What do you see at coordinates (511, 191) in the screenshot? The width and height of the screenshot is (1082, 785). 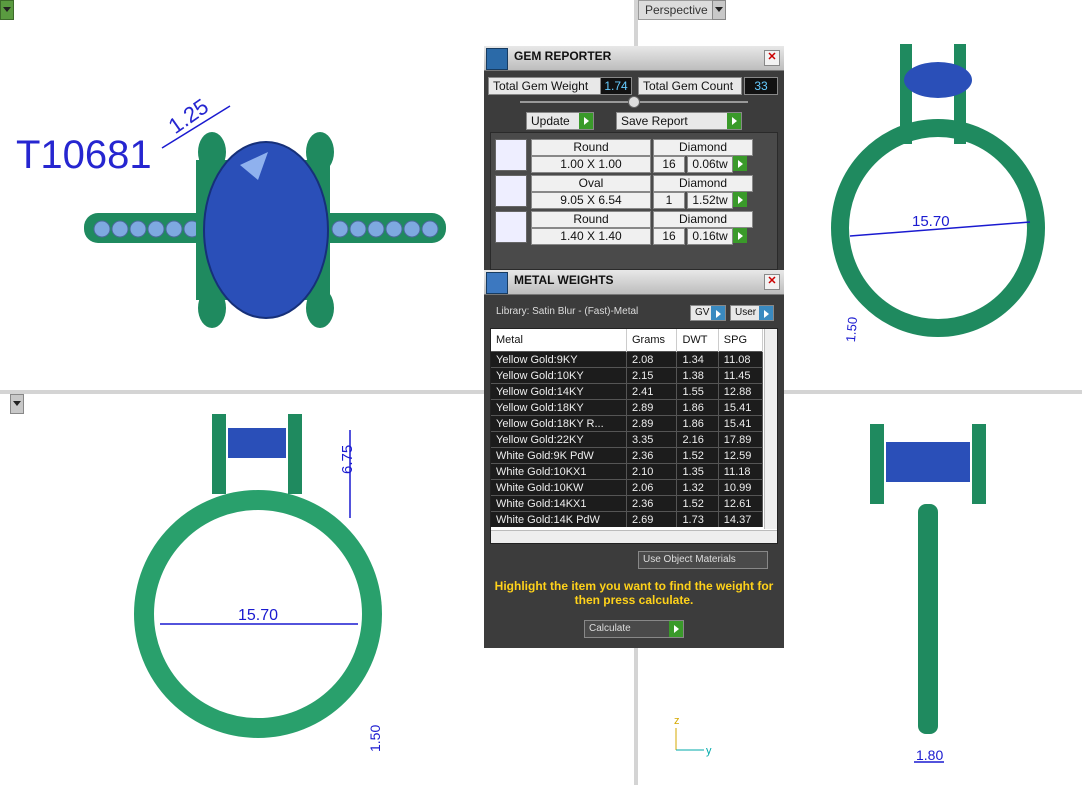 I see `oval-gem-icon` at bounding box center [511, 191].